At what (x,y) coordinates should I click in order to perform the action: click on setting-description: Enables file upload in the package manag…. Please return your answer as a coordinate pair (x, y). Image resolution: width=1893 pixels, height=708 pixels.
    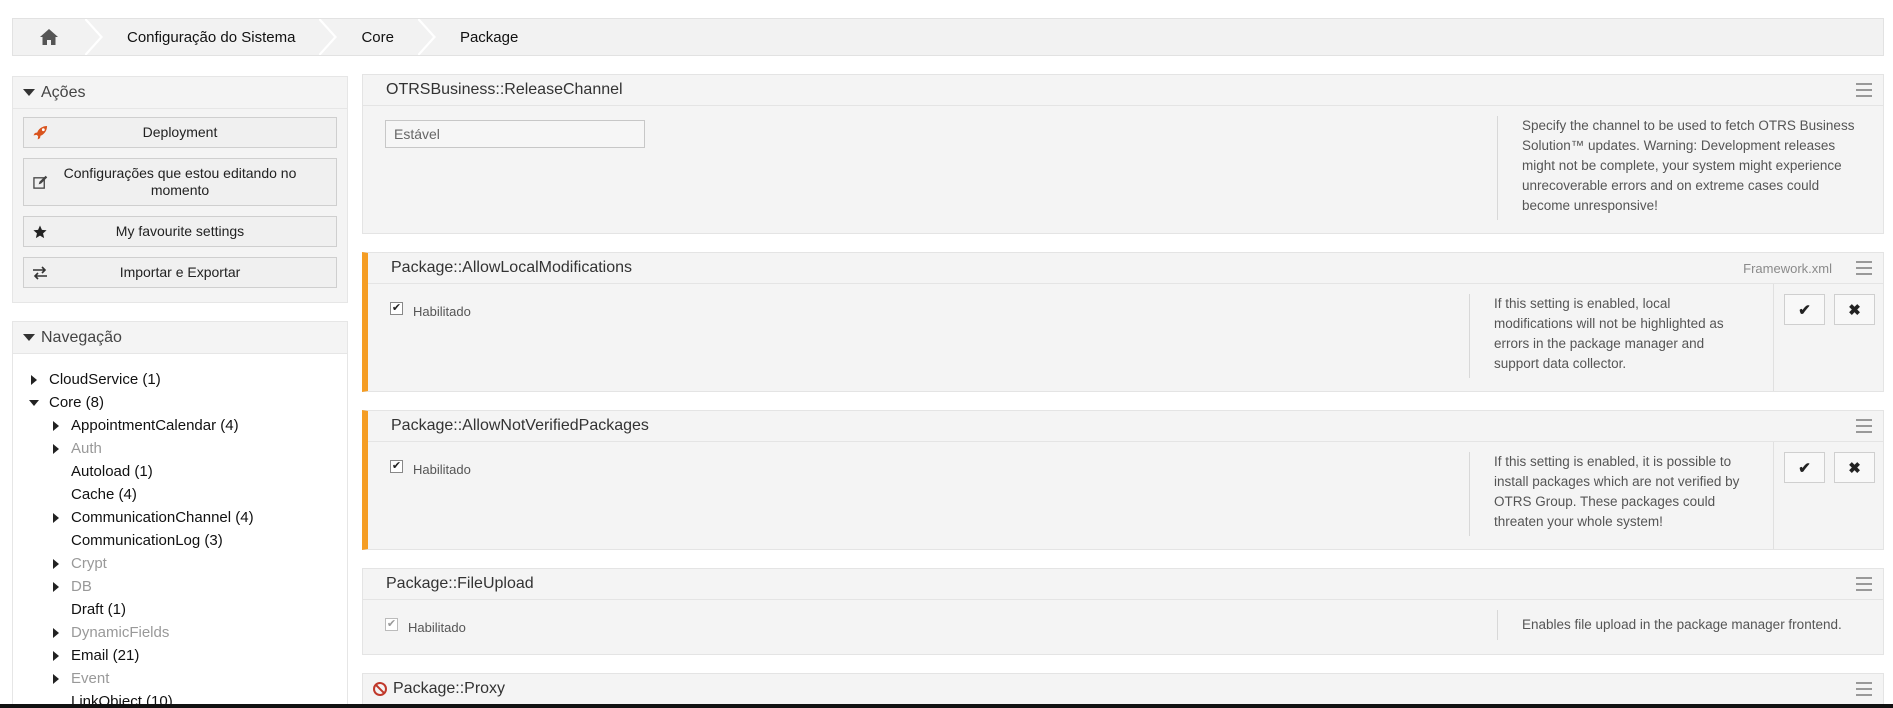
    Looking at the image, I should click on (1677, 625).